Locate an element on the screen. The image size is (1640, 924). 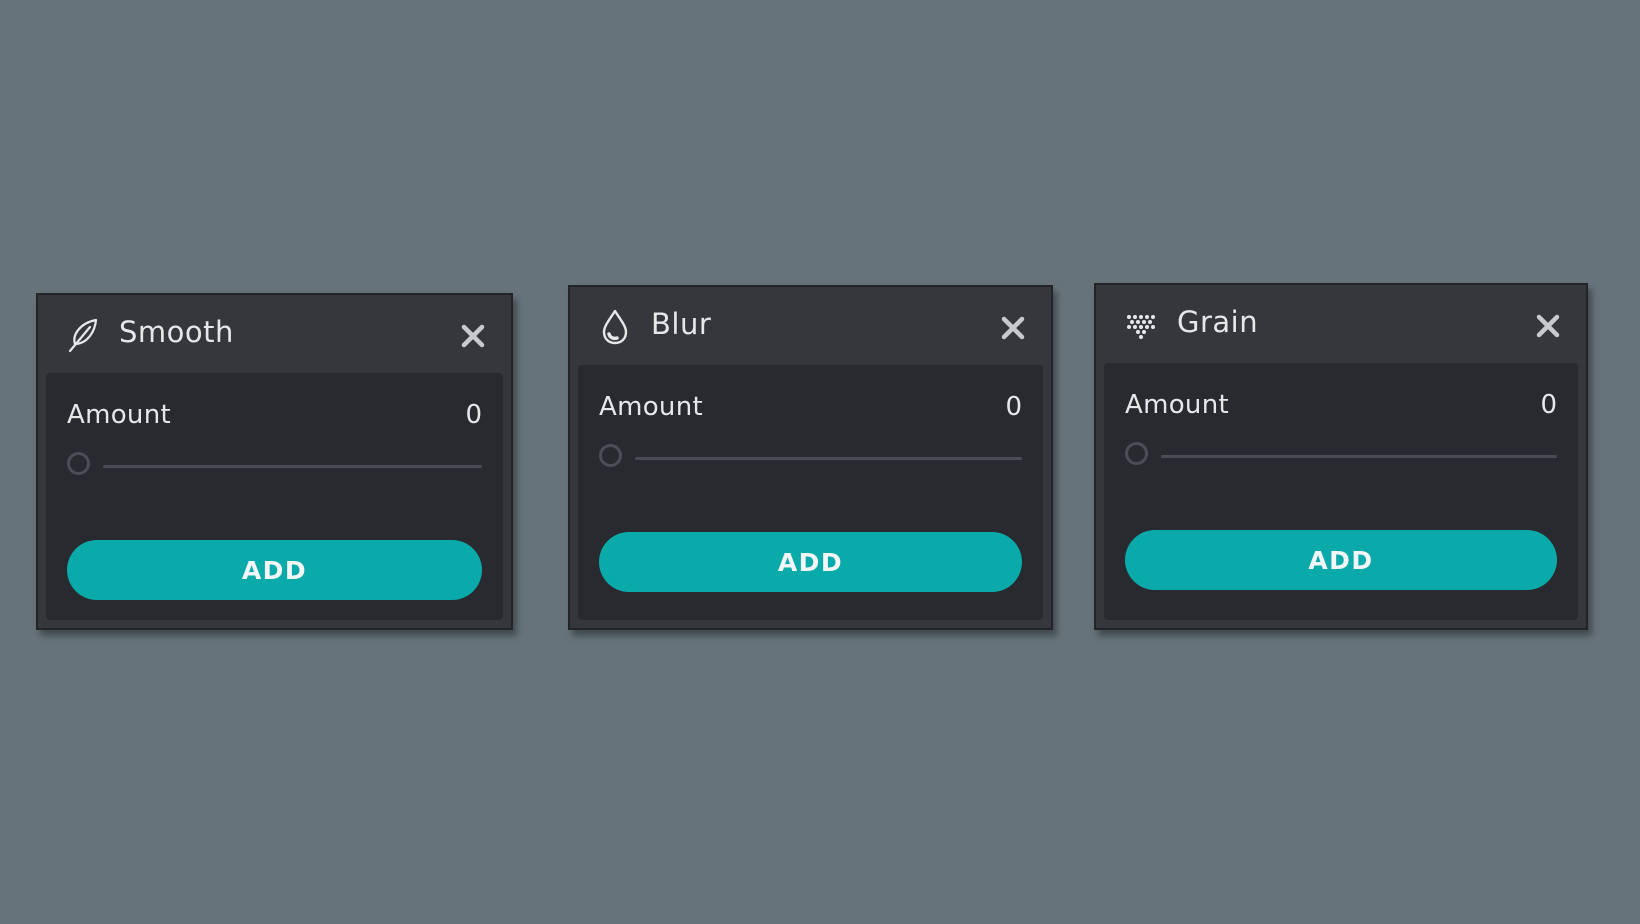
panel-header: Smooth is located at coordinates (274, 334).